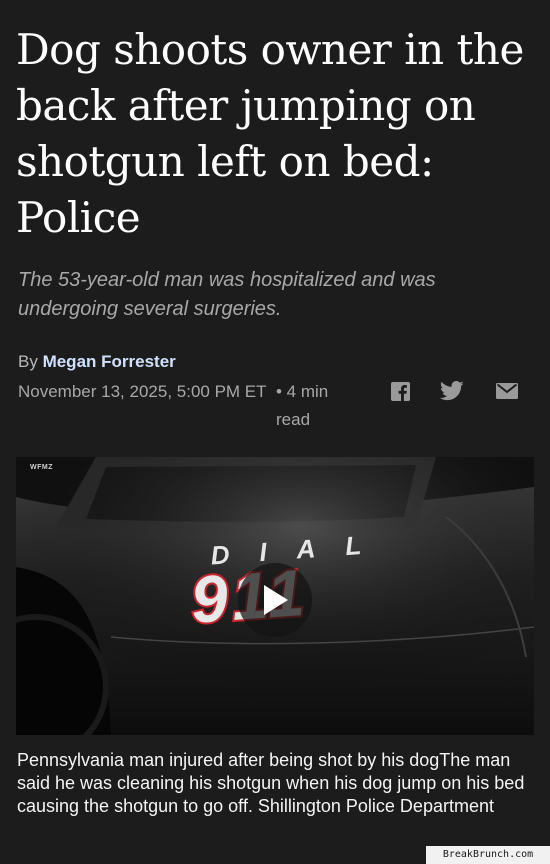 This screenshot has height=864, width=550. I want to click on byline: By Megan Forrester, so click(97, 362).